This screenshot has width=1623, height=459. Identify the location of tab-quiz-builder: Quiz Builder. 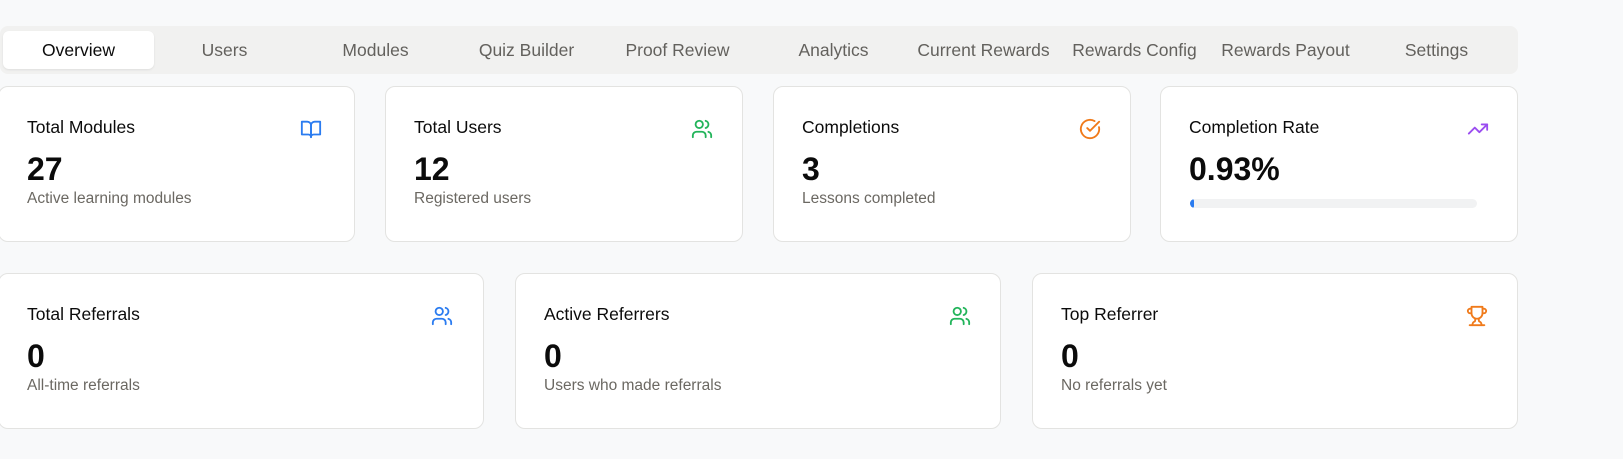
(526, 50).